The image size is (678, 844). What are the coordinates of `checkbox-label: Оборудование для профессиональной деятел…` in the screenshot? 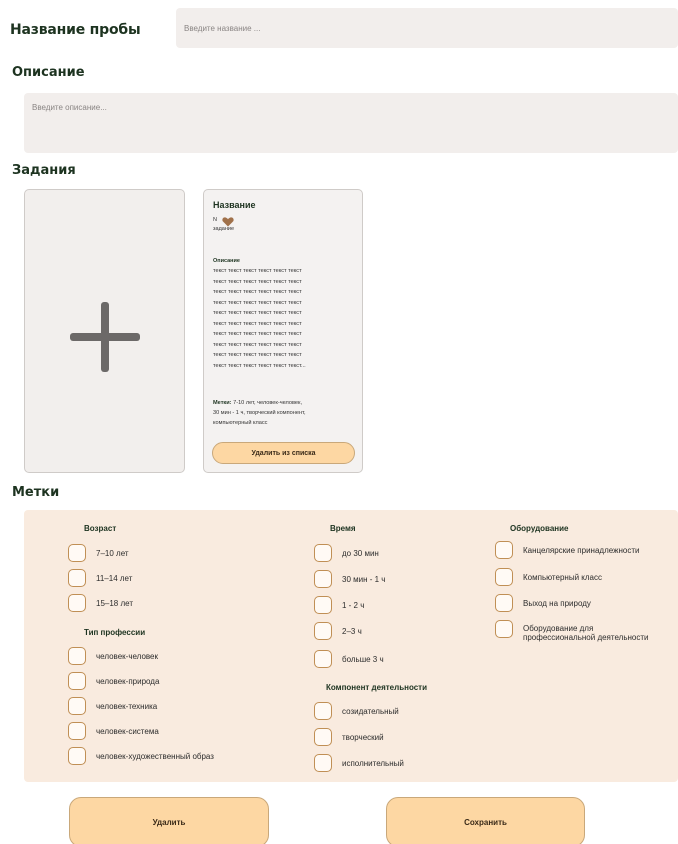 It's located at (585, 633).